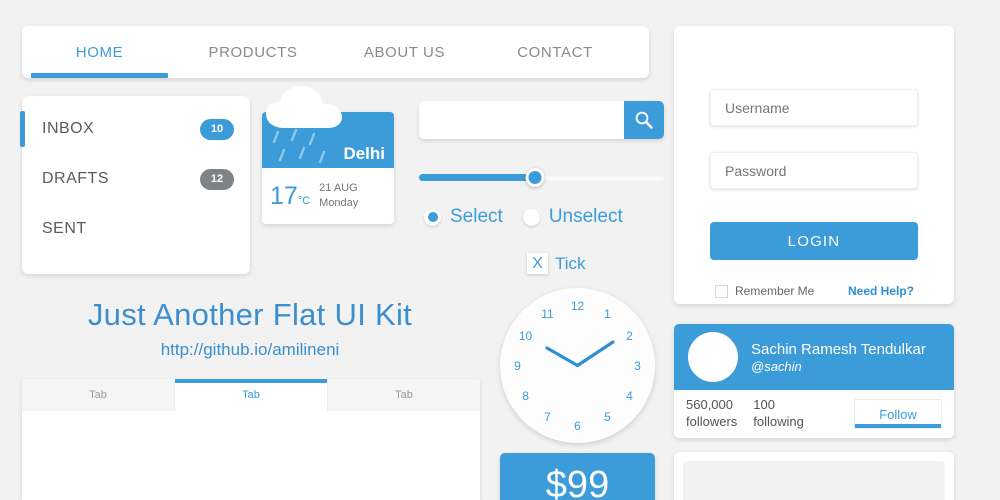 The width and height of the screenshot is (1000, 500). I want to click on login-button: LOGIN, so click(814, 241).